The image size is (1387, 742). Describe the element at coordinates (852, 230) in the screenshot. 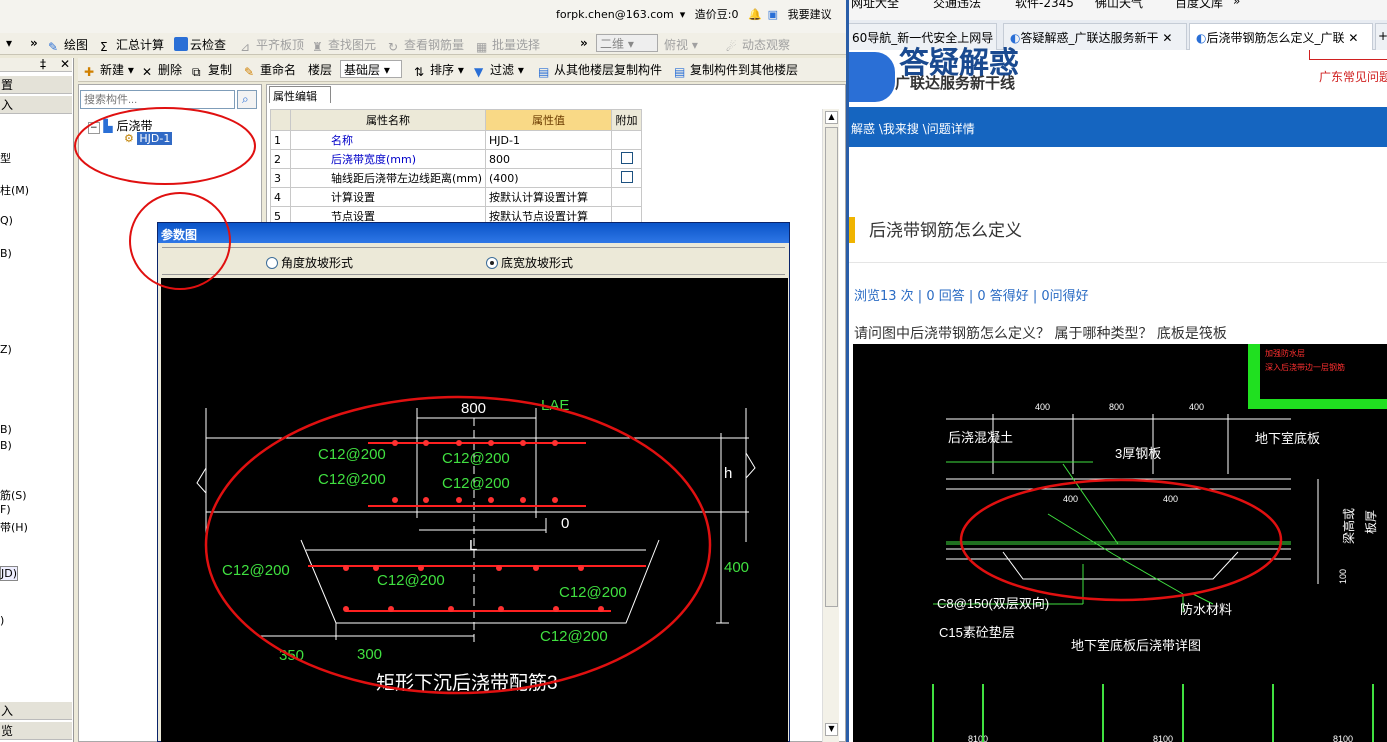

I see `title-accent` at that location.